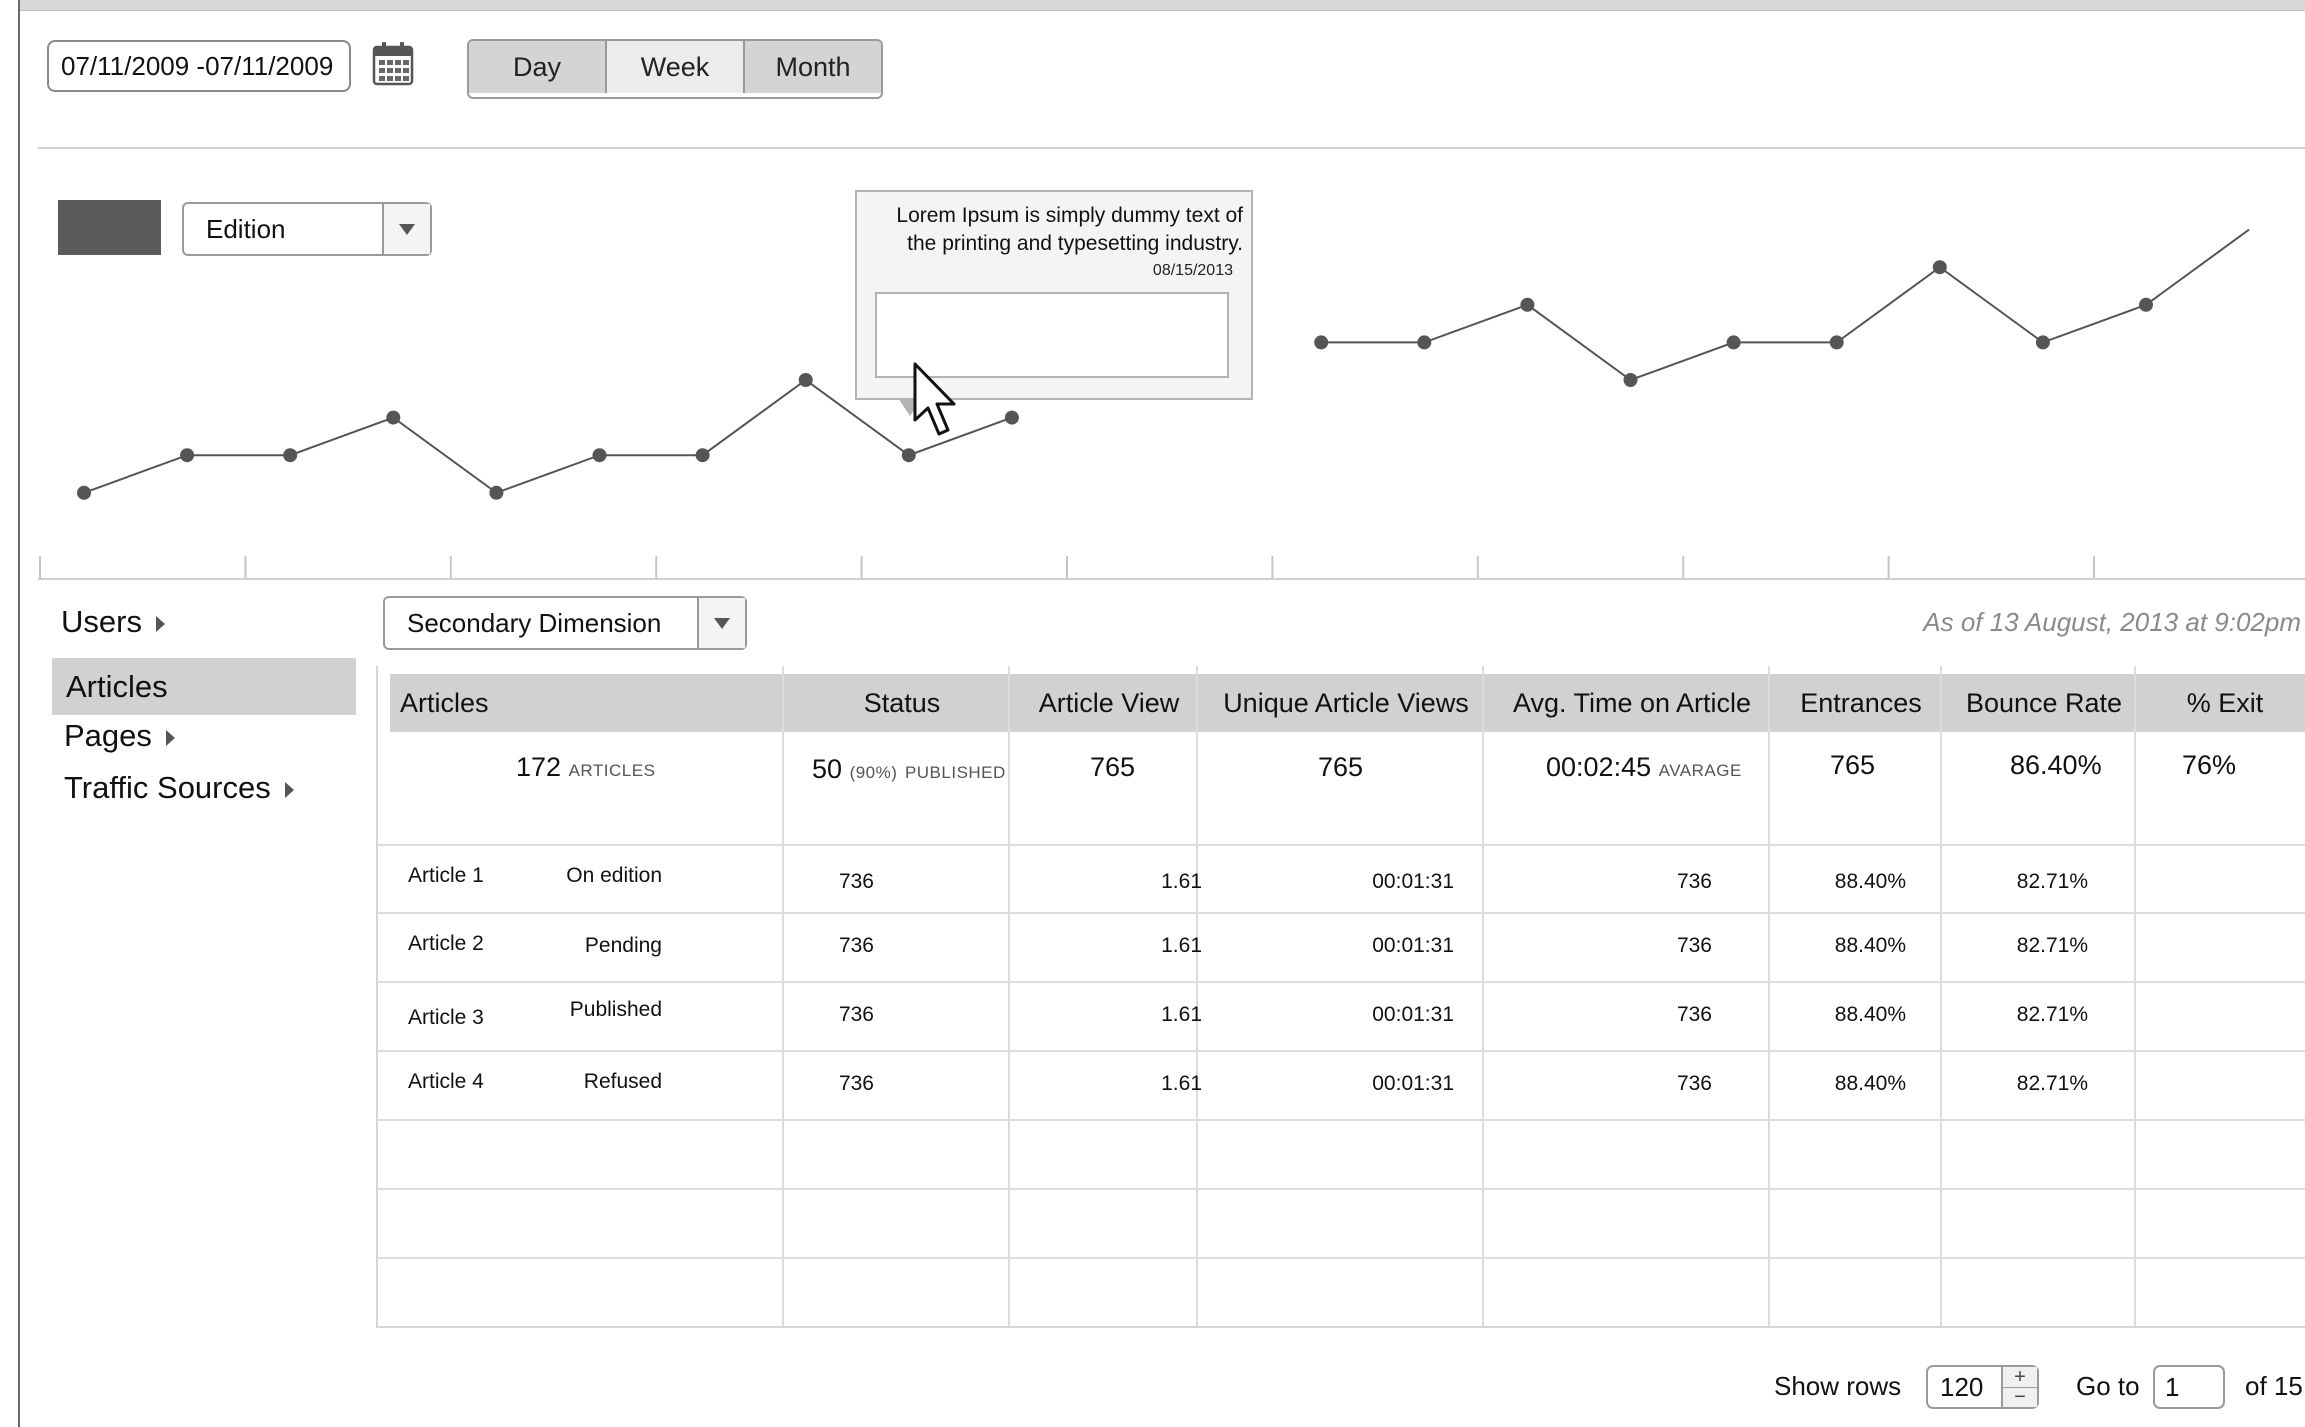  I want to click on header-avg-time: Avg. Time on Article, so click(1632, 703).